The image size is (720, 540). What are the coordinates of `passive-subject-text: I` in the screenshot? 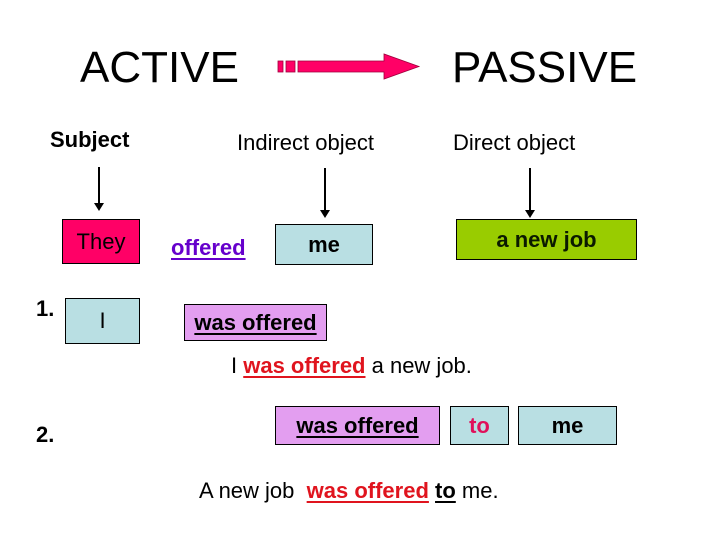 It's located at (102, 320).